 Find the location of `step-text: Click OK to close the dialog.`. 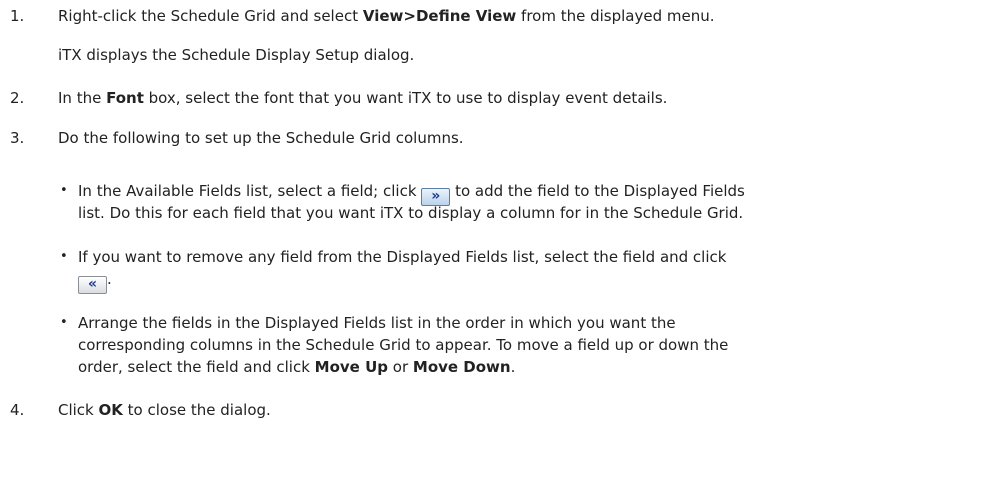

step-text: Click OK to close the dialog. is located at coordinates (164, 410).